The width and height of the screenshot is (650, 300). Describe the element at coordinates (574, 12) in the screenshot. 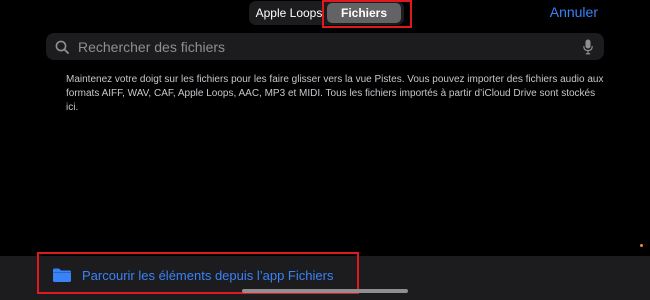

I see `cancel-button: Annuler` at that location.